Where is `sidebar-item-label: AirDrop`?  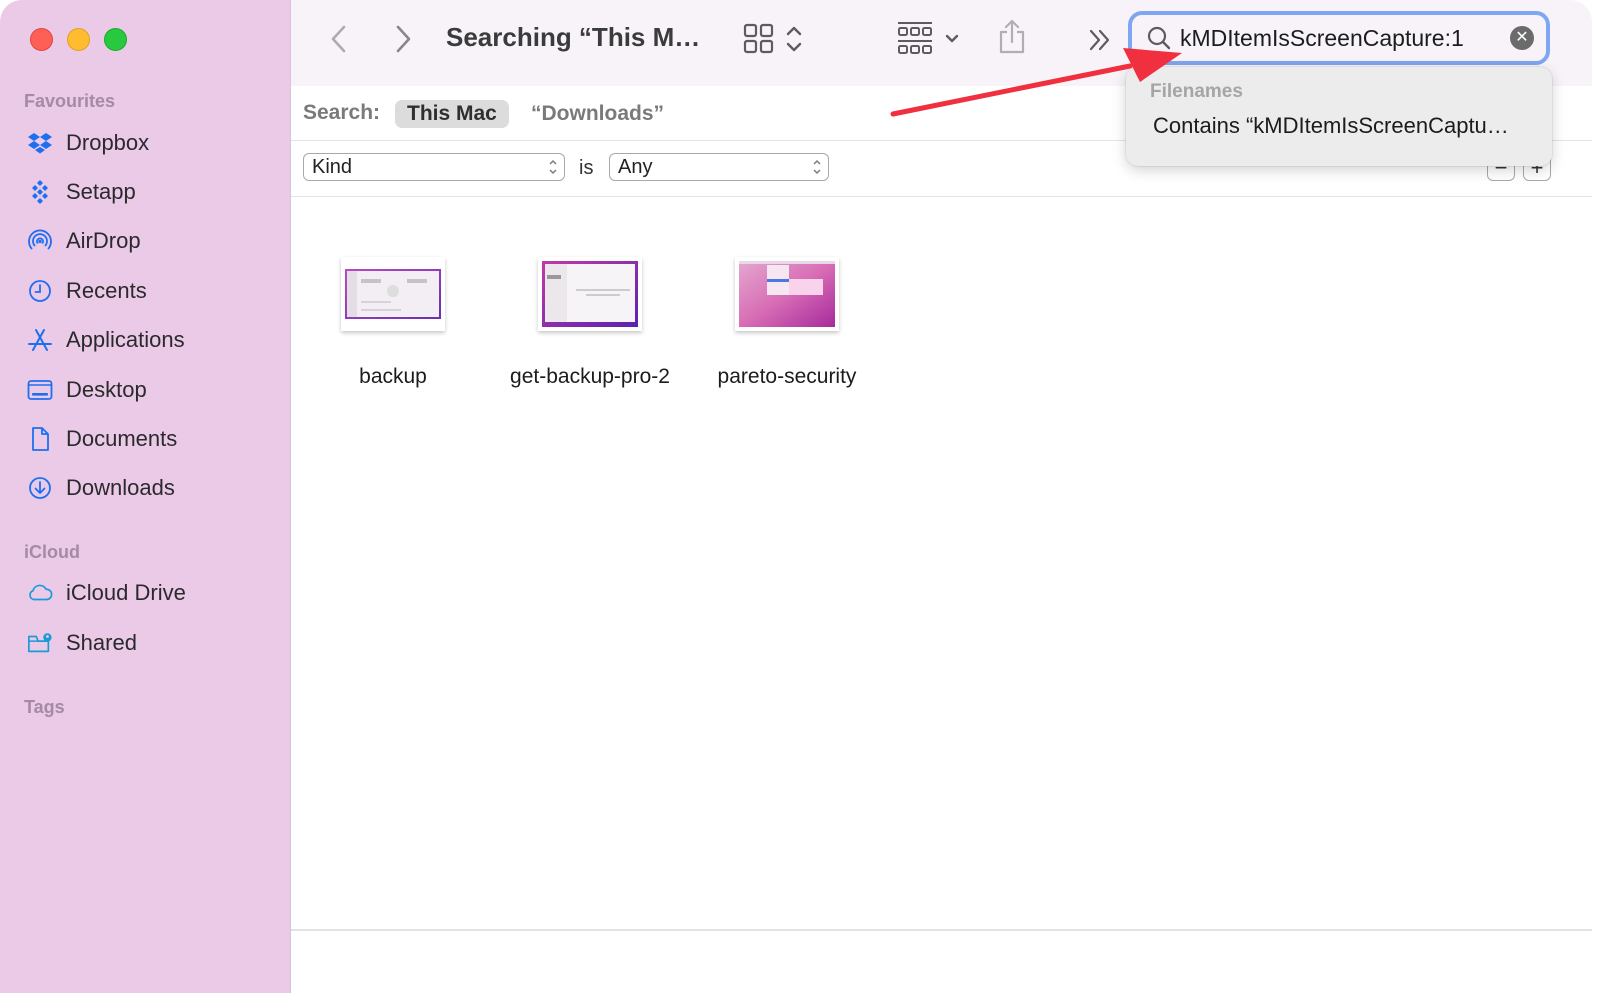 sidebar-item-label: AirDrop is located at coordinates (103, 240).